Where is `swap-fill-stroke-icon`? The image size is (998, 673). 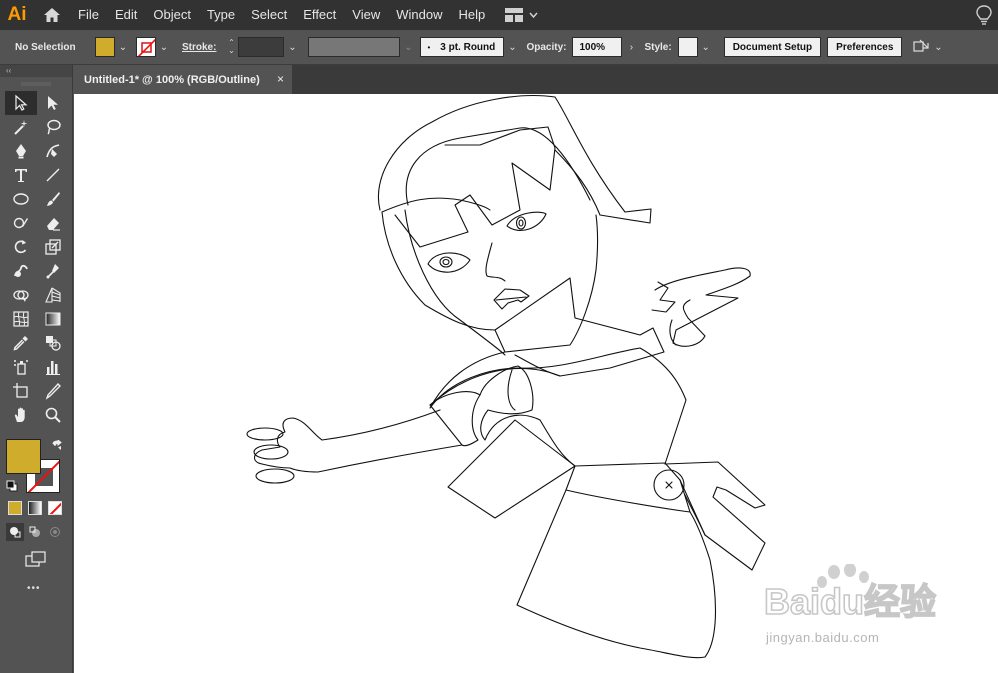
swap-fill-stroke-icon is located at coordinates (57, 445).